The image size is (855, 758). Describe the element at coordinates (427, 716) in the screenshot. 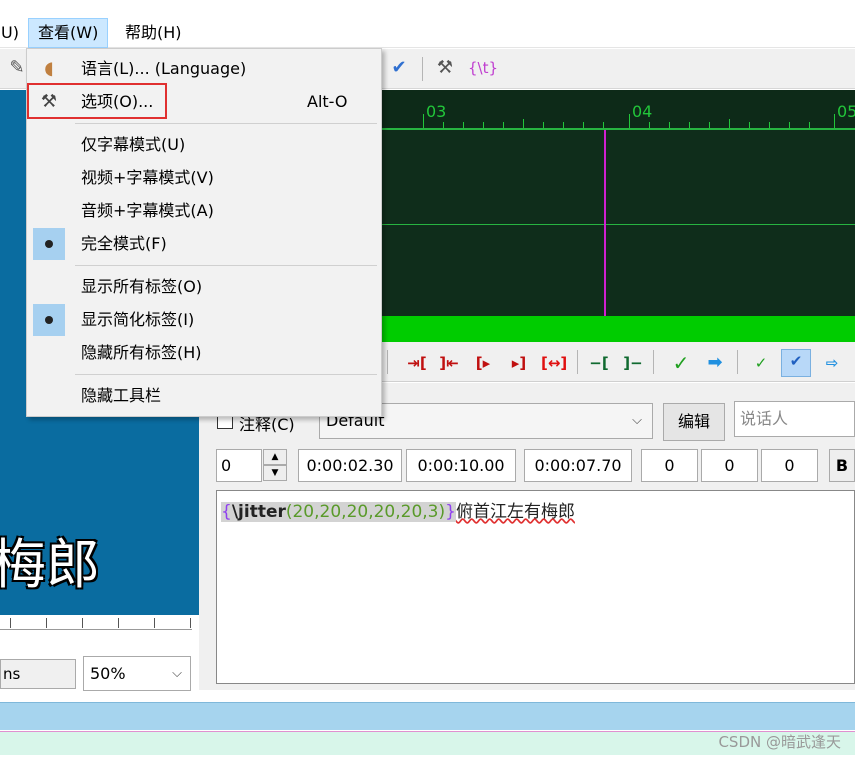

I see `subtitle-grid-header` at that location.